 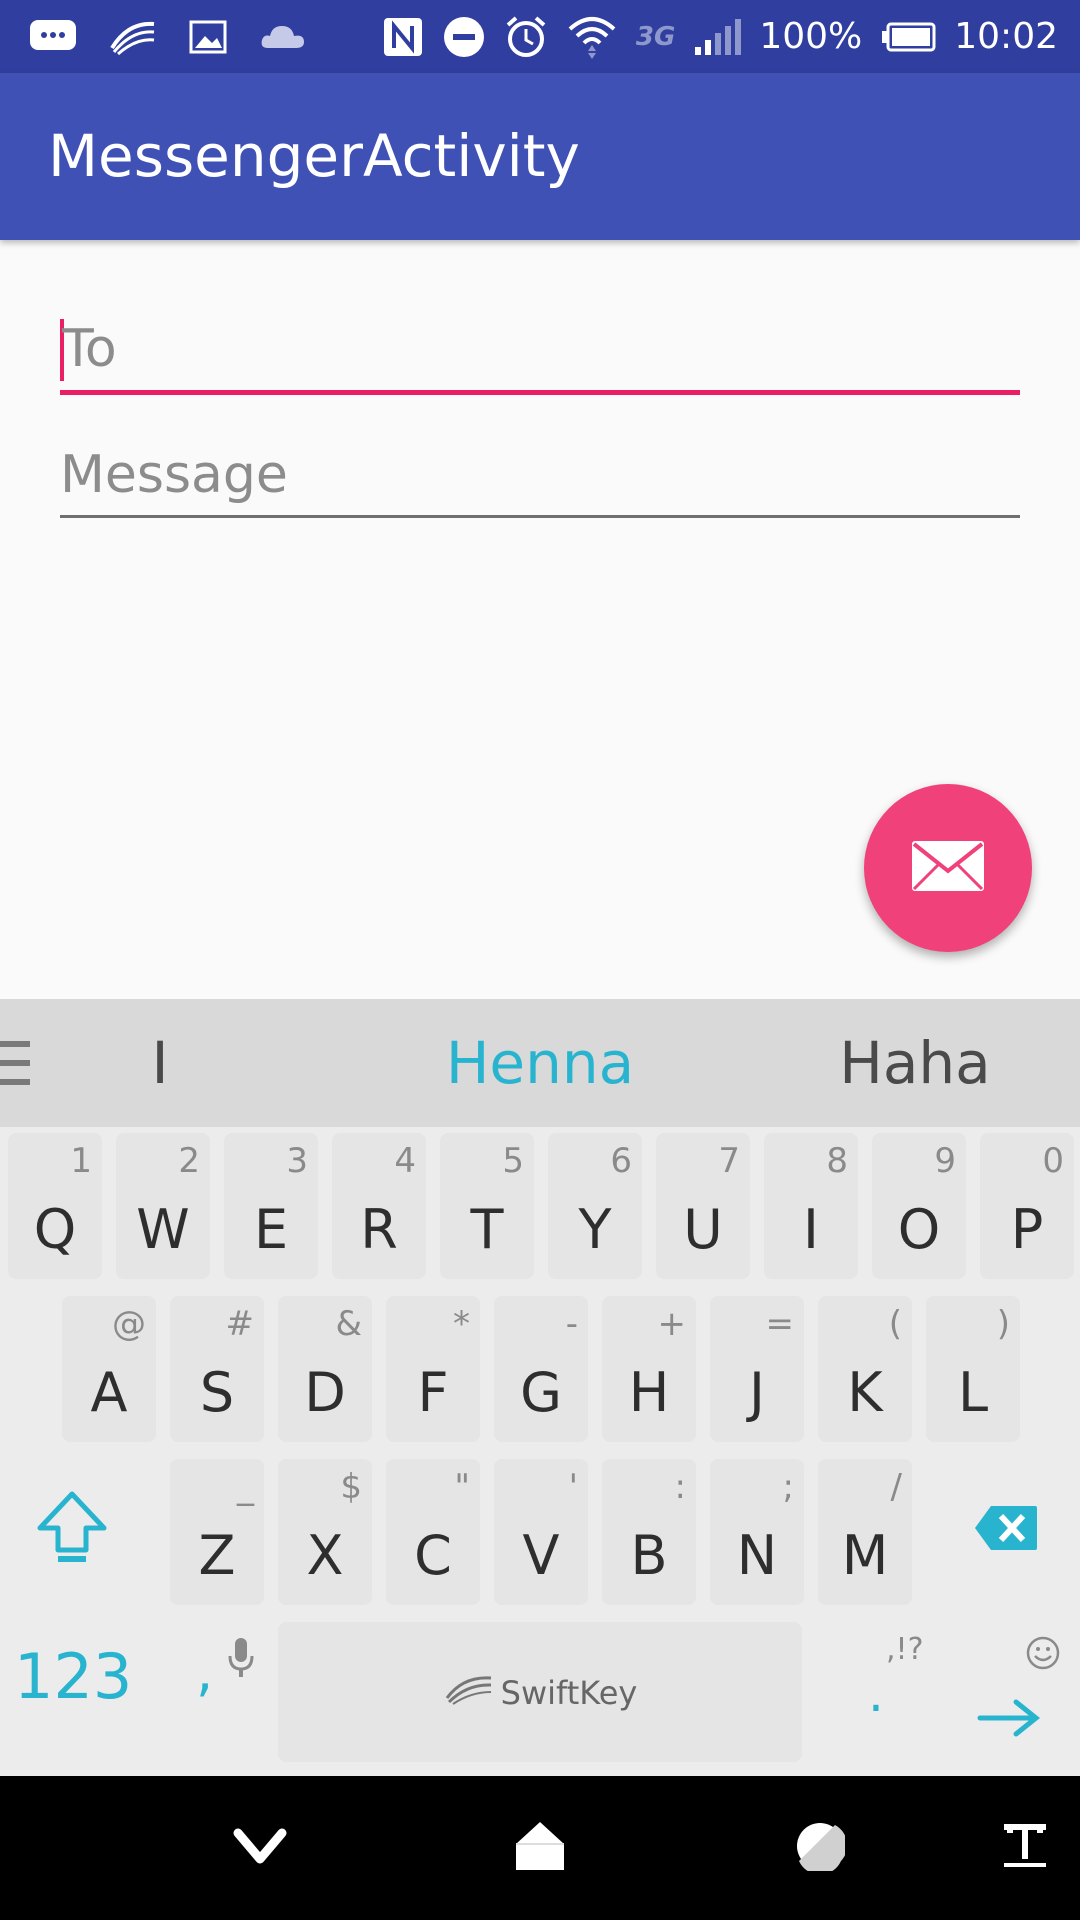 I want to click on key-label: L, so click(x=973, y=1392).